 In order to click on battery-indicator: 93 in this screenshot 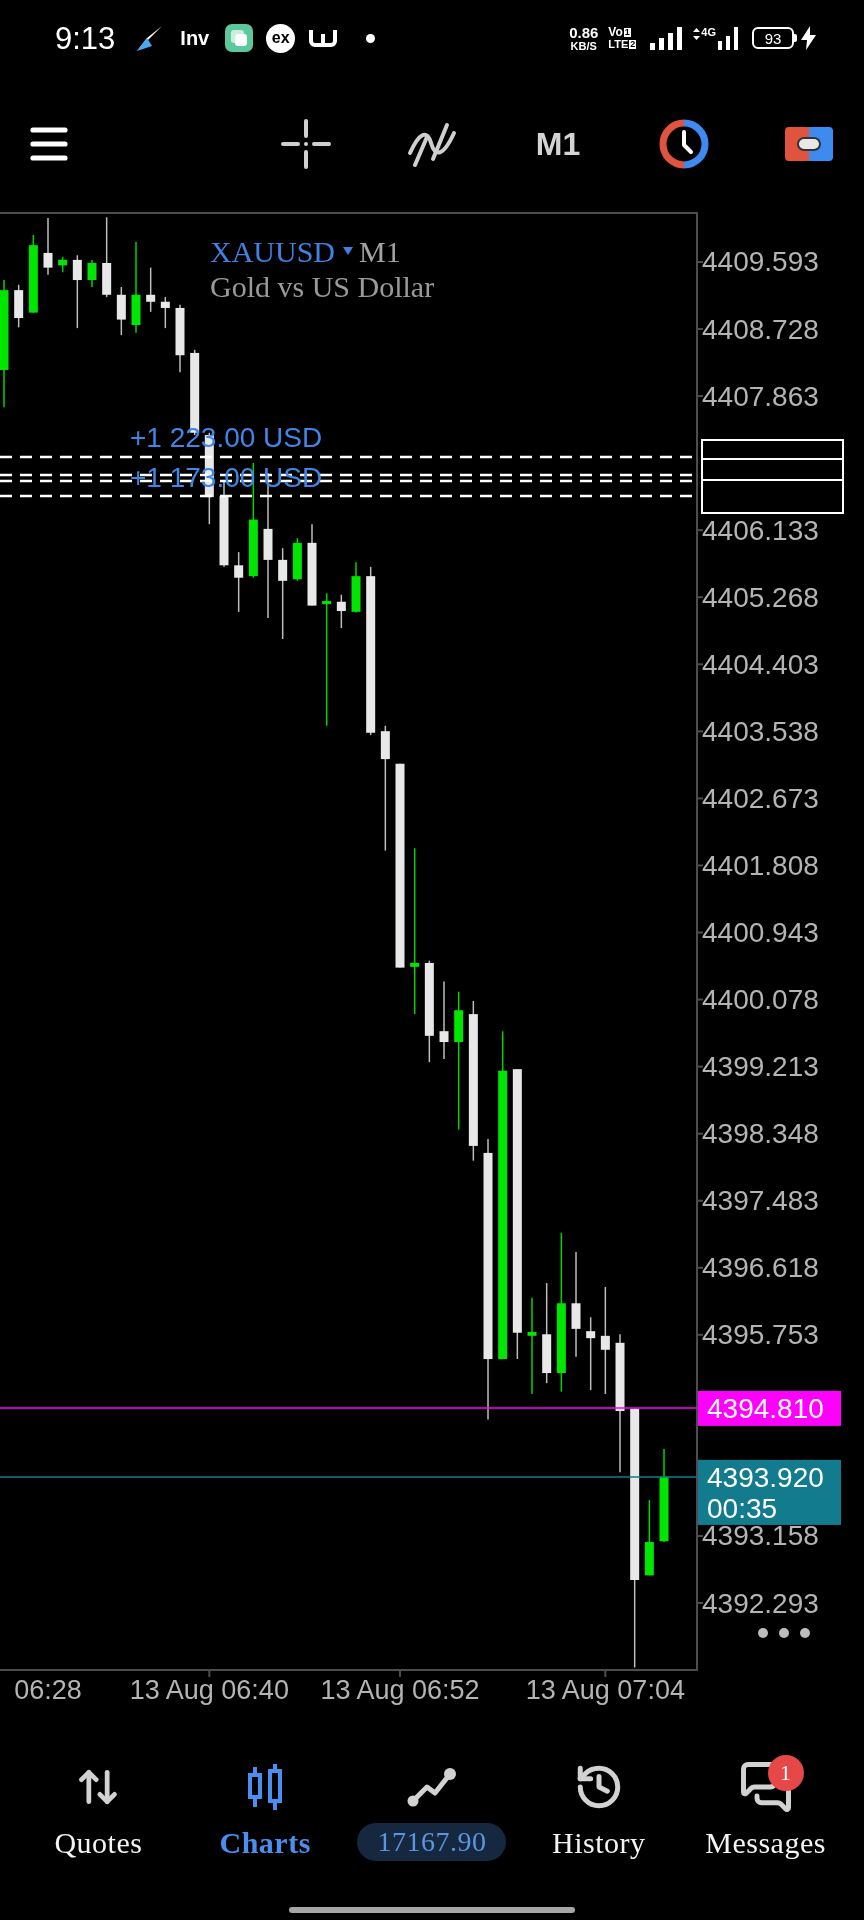, I will do `click(774, 38)`.